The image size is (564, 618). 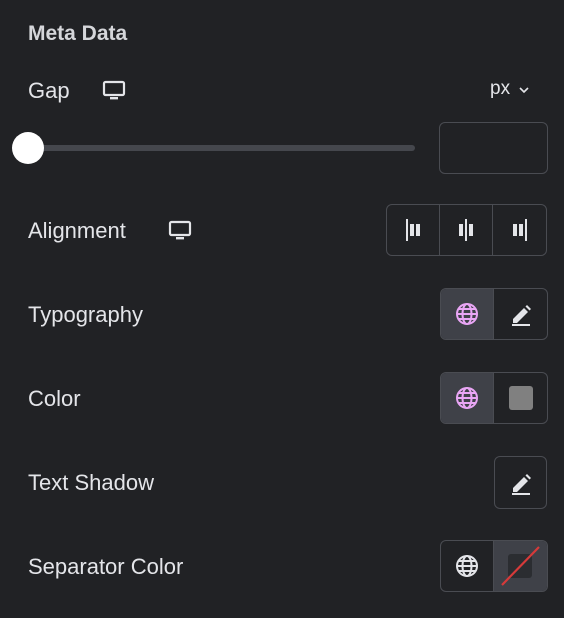 I want to click on color-swatch-button, so click(x=520, y=398).